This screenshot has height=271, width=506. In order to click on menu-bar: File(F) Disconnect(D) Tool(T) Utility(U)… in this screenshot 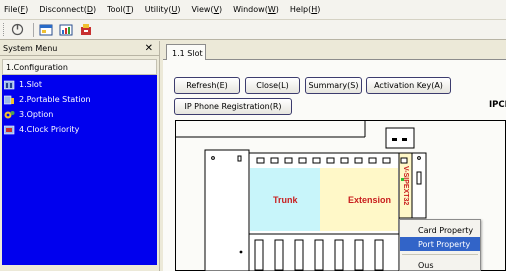, I will do `click(253, 9)`.